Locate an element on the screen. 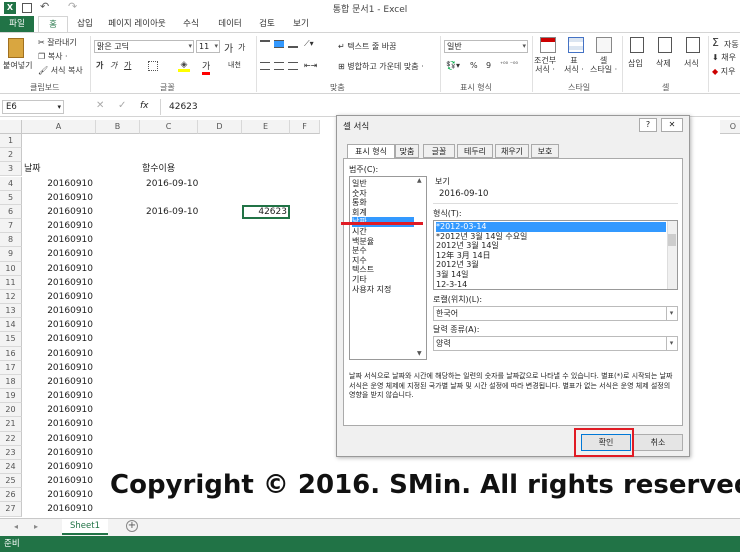 The image size is (740, 552). cancel-icon: ✕ is located at coordinates (100, 105).